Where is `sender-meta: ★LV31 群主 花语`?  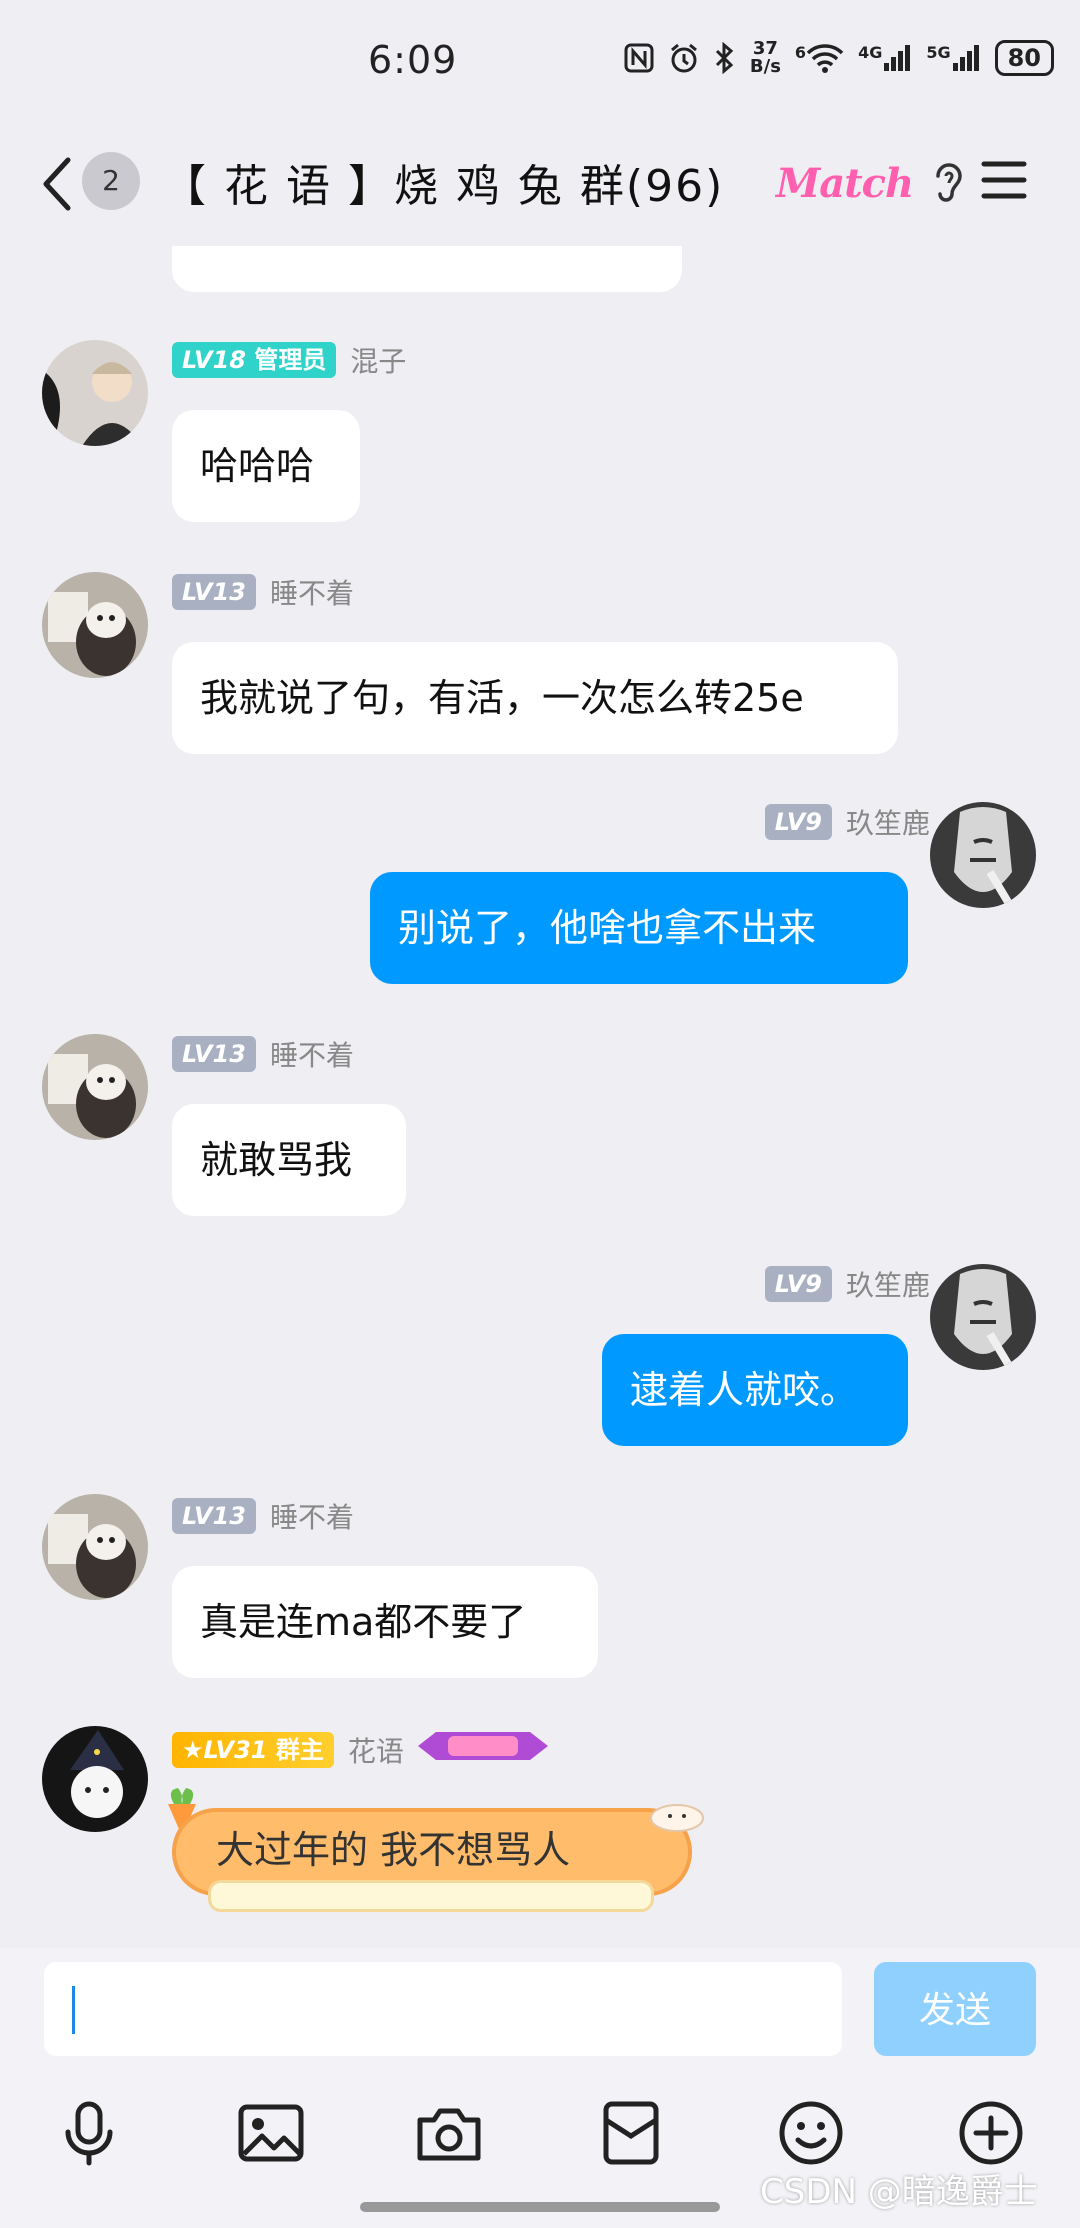
sender-meta: ★LV31 群主 花语 is located at coordinates (360, 1749).